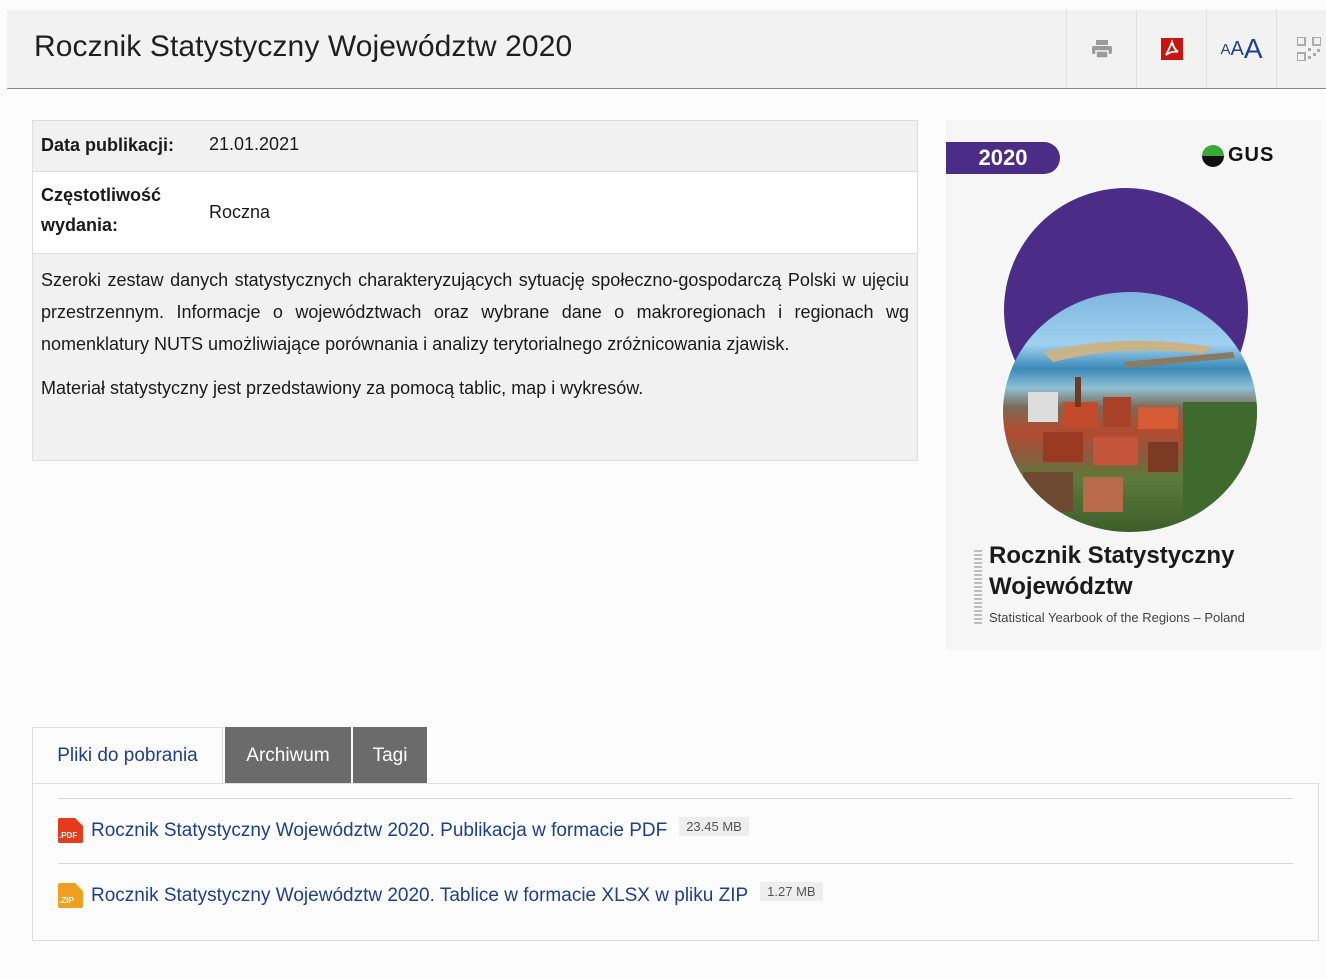  Describe the element at coordinates (475, 146) in the screenshot. I see `publication-date-row: Data publikacji: 21.01.2021` at that location.